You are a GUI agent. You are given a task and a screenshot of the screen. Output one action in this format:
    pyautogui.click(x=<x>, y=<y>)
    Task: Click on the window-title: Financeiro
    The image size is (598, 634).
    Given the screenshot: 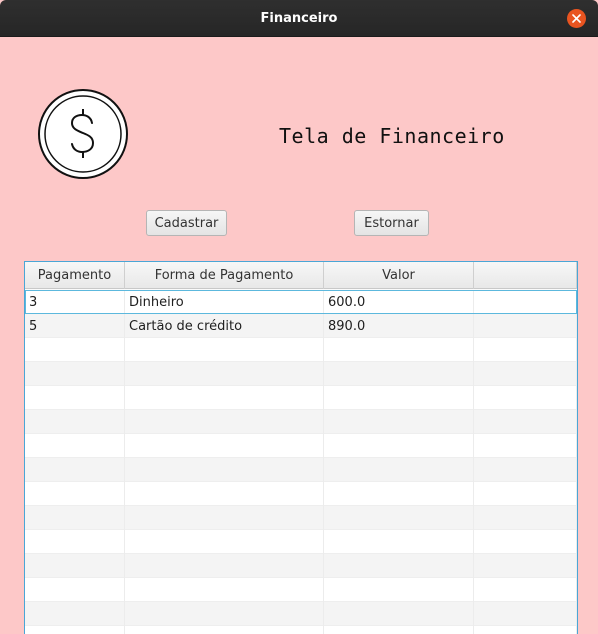 What is the action you would take?
    pyautogui.click(x=299, y=18)
    